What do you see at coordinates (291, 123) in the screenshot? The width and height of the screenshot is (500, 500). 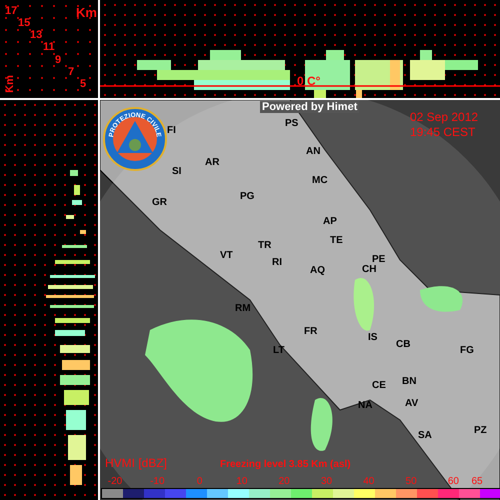 I see `city-label: PS` at bounding box center [291, 123].